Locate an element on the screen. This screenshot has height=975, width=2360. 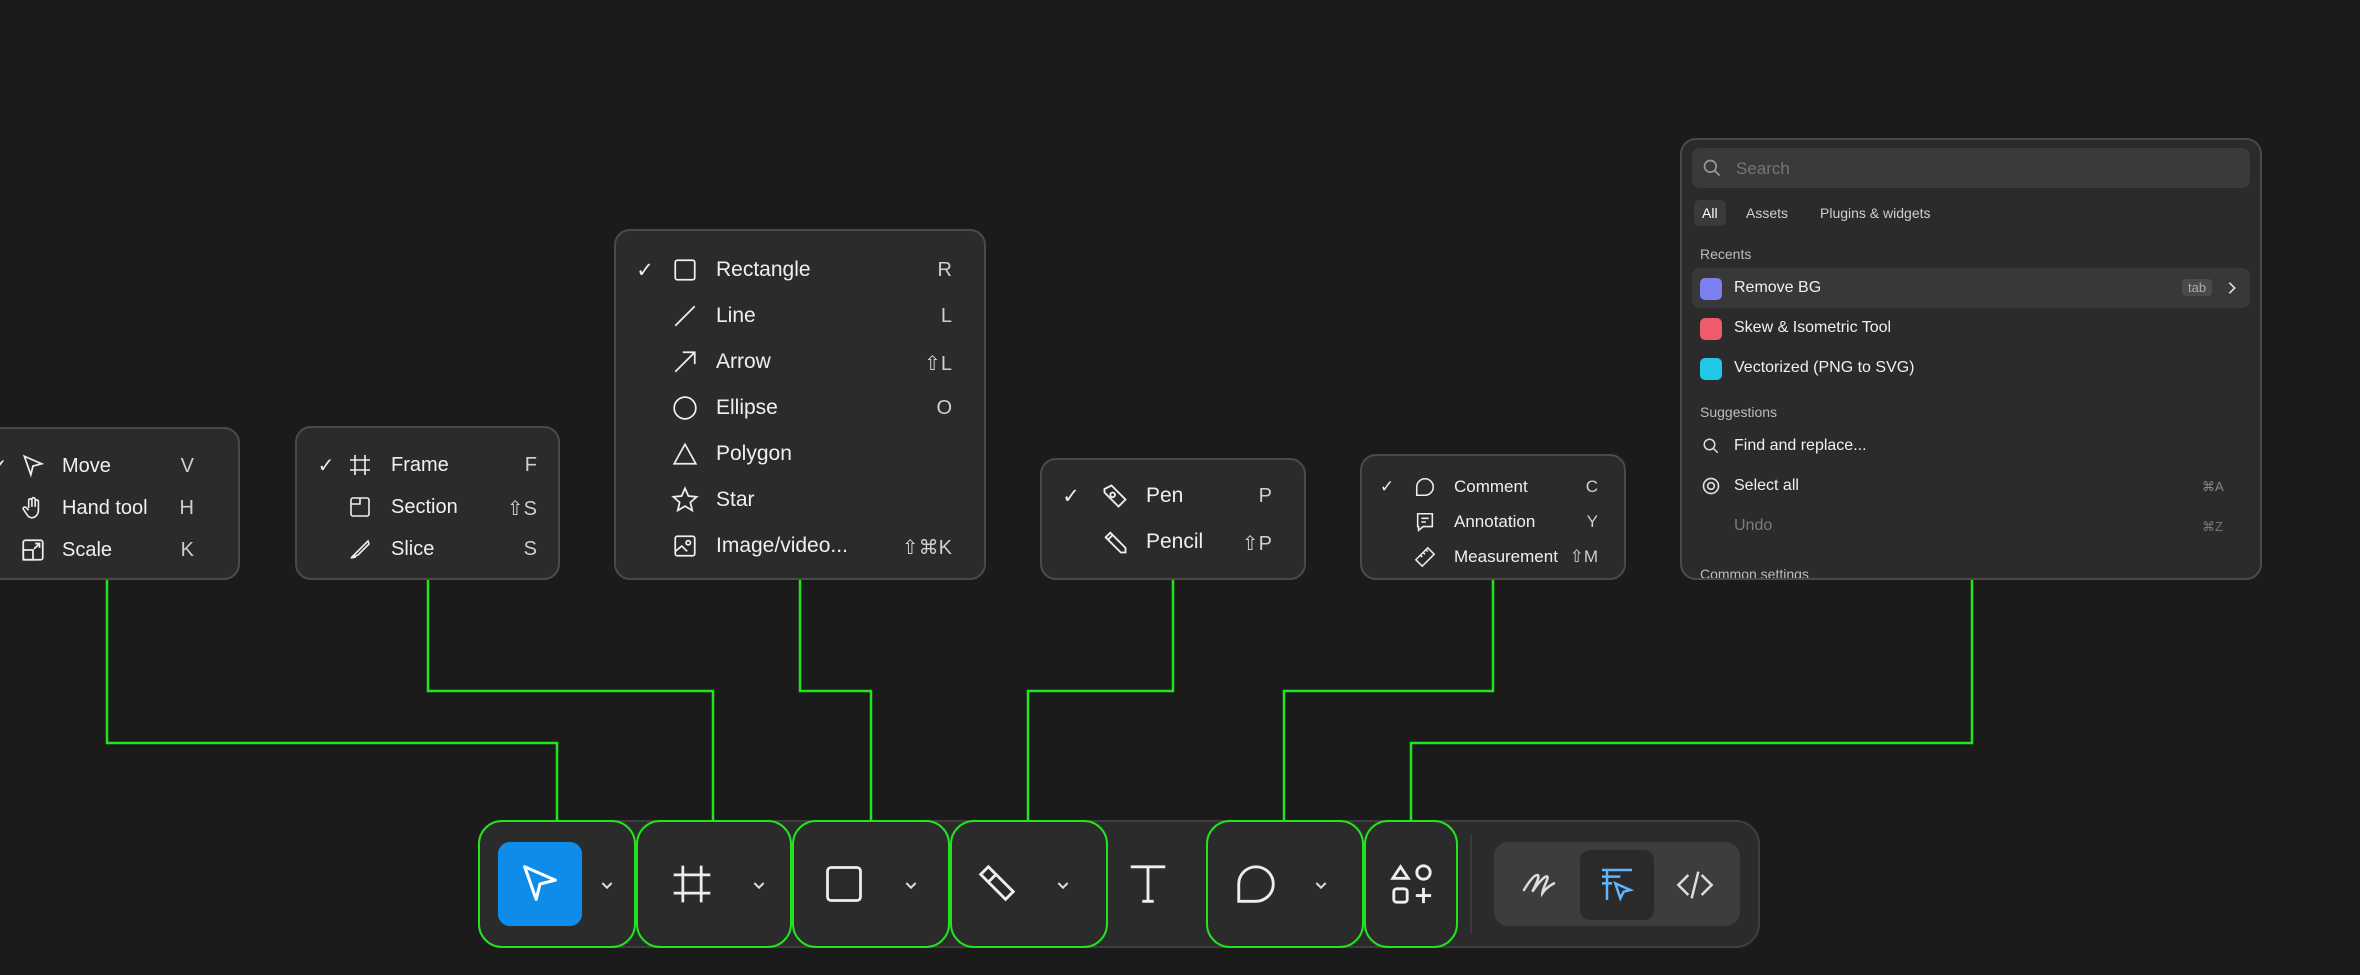
frame-tool-menu: ✓ Frame F Section ⇧S Slice S is located at coordinates (427, 503).